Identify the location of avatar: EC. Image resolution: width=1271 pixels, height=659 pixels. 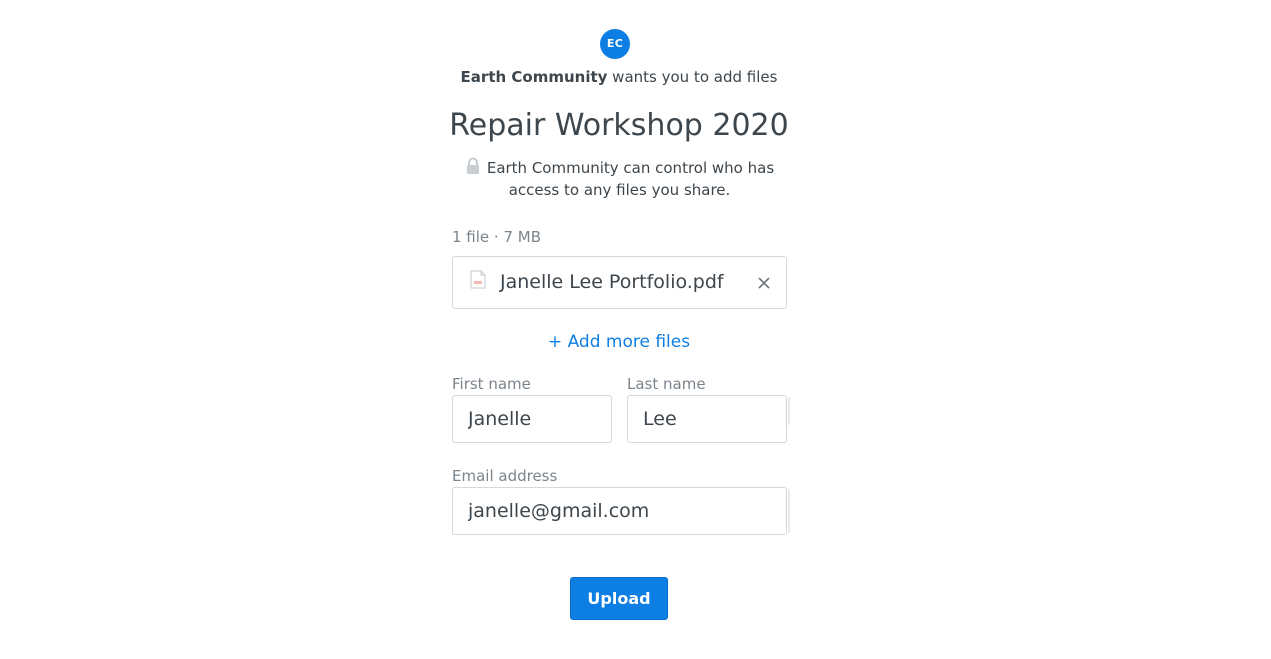
(615, 44).